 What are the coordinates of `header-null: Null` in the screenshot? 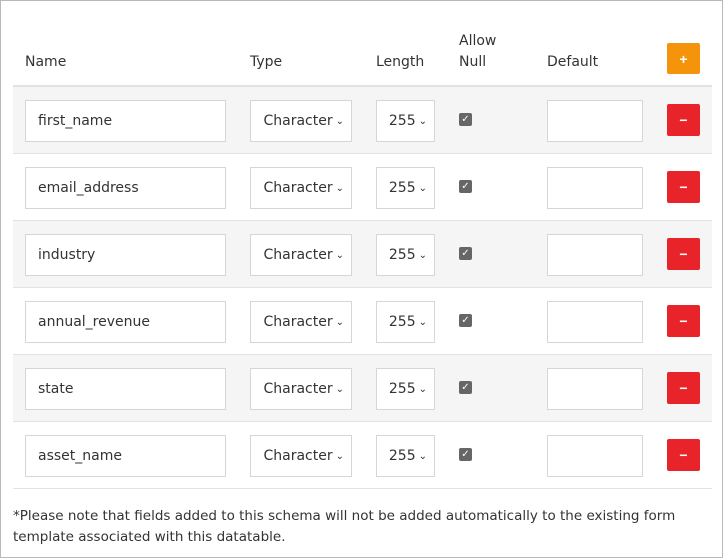 It's located at (473, 62).